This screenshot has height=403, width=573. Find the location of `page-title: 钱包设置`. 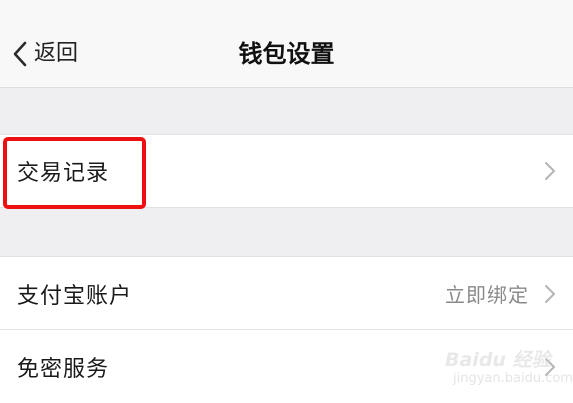

page-title: 钱包设置 is located at coordinates (286, 54).